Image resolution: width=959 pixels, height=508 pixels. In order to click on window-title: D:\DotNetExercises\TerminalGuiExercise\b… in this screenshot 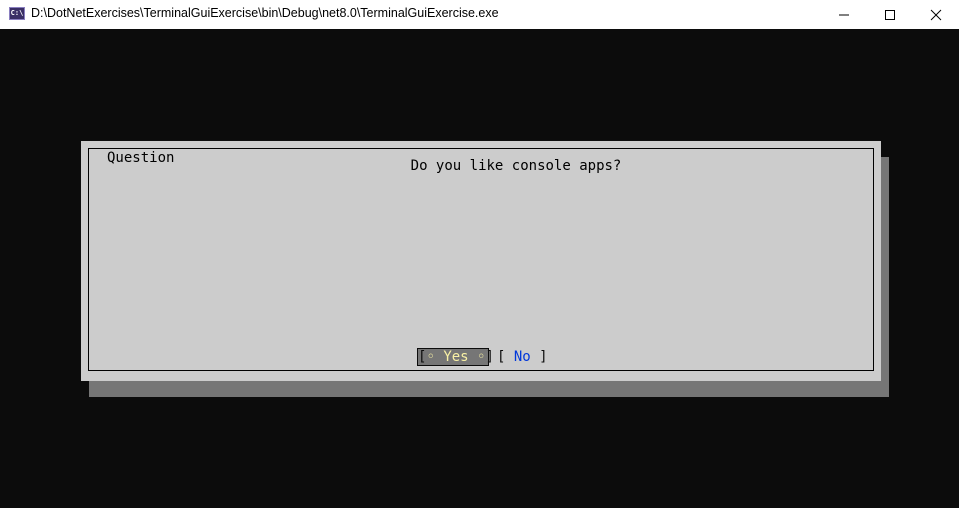, I will do `click(265, 13)`.